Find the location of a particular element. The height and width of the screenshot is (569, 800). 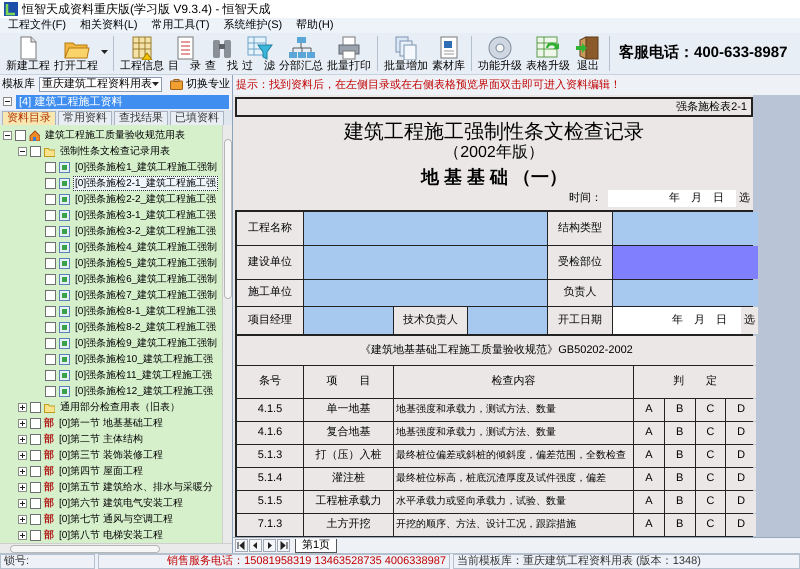

tree-item: [0]第一节 地基基础工程 is located at coordinates (111, 423).